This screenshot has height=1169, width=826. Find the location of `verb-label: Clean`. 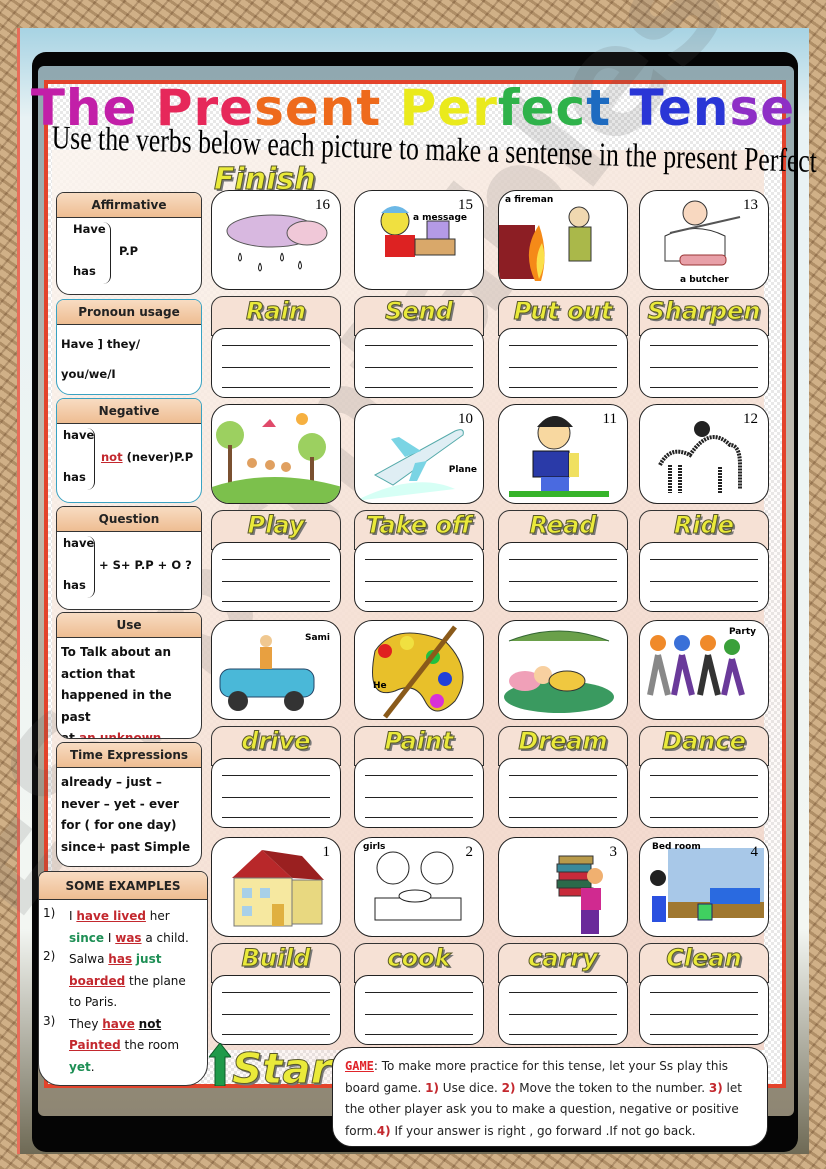

verb-label: Clean is located at coordinates (704, 958).